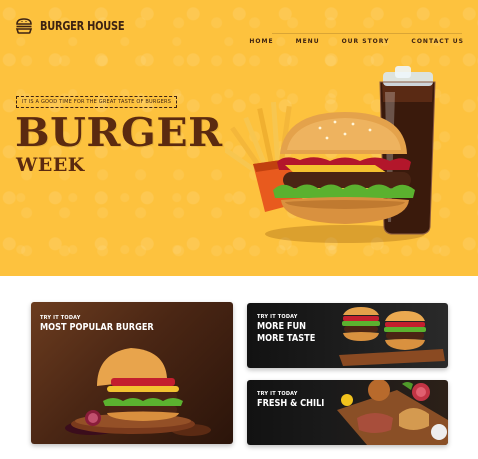 This screenshot has height=459, width=478. I want to click on card-heading: MOST POPULAR BURGER, so click(97, 327).